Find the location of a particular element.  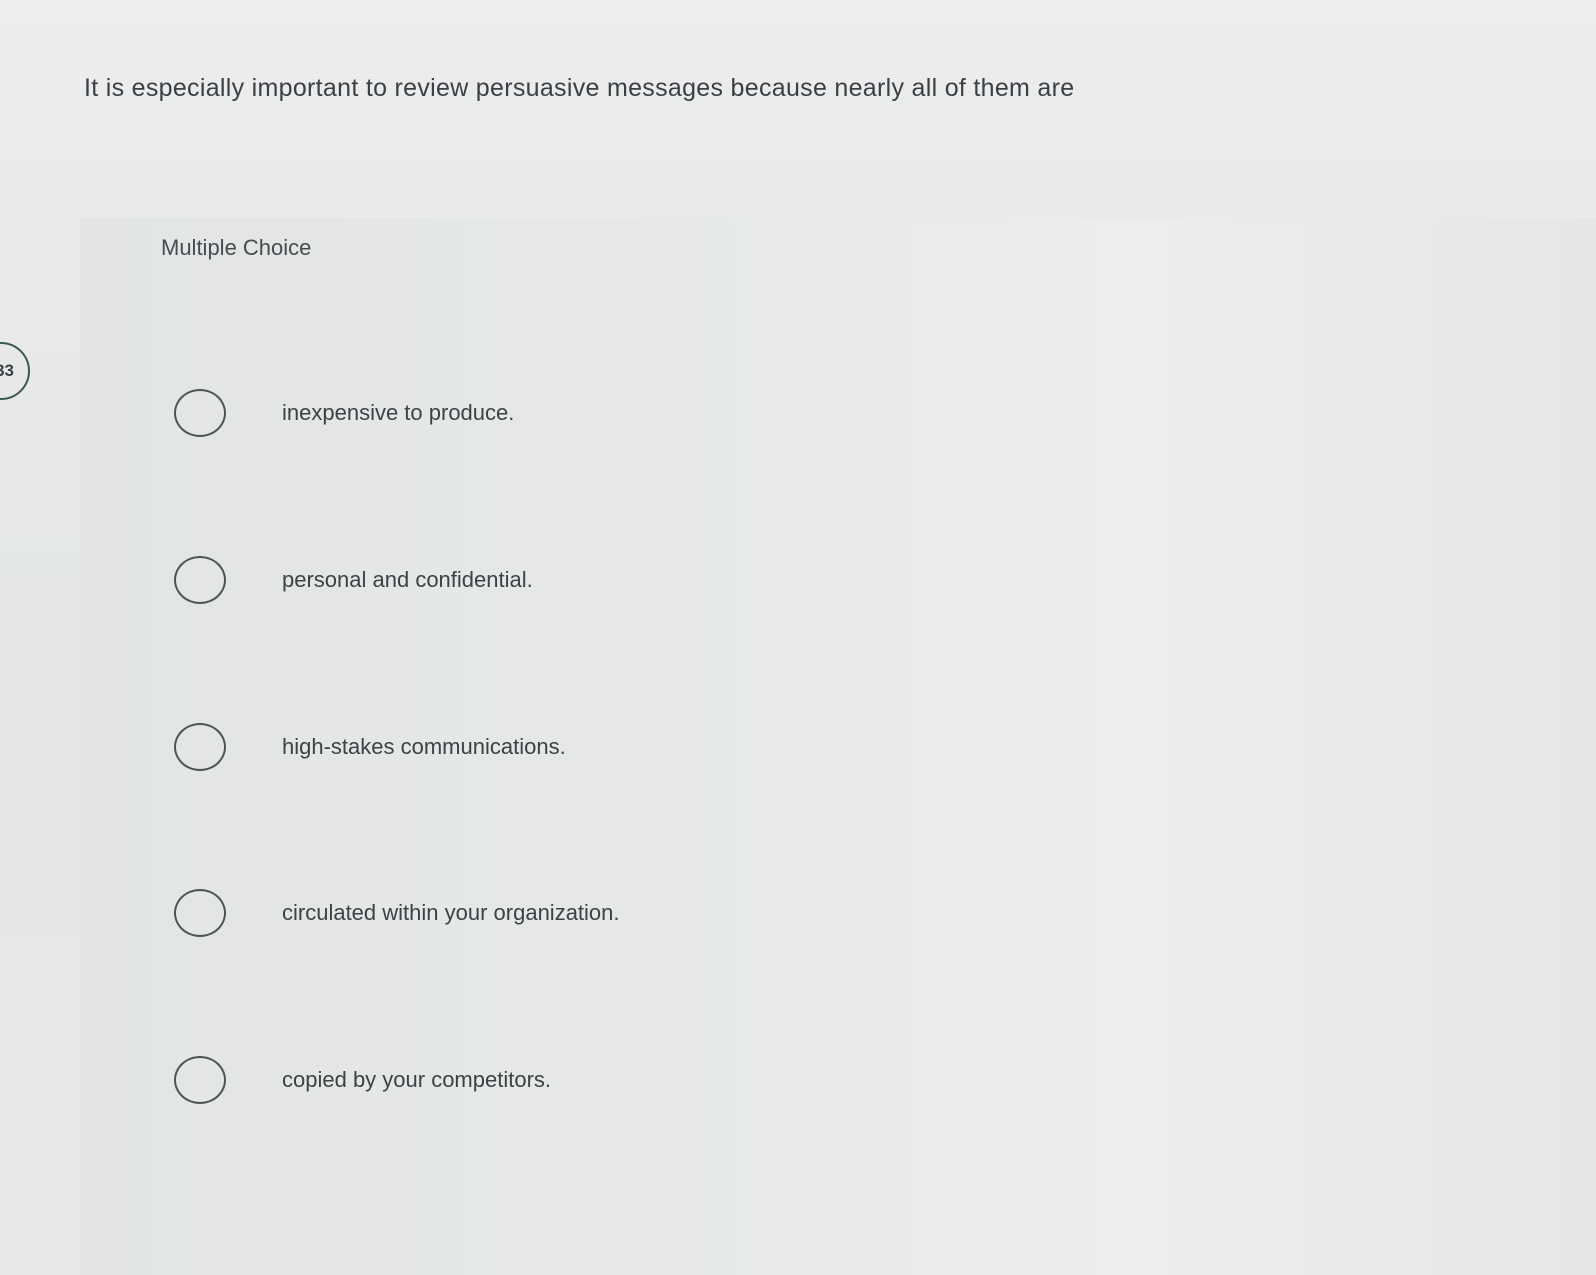

choice-label-4: circulated within your organization. is located at coordinates (451, 912).